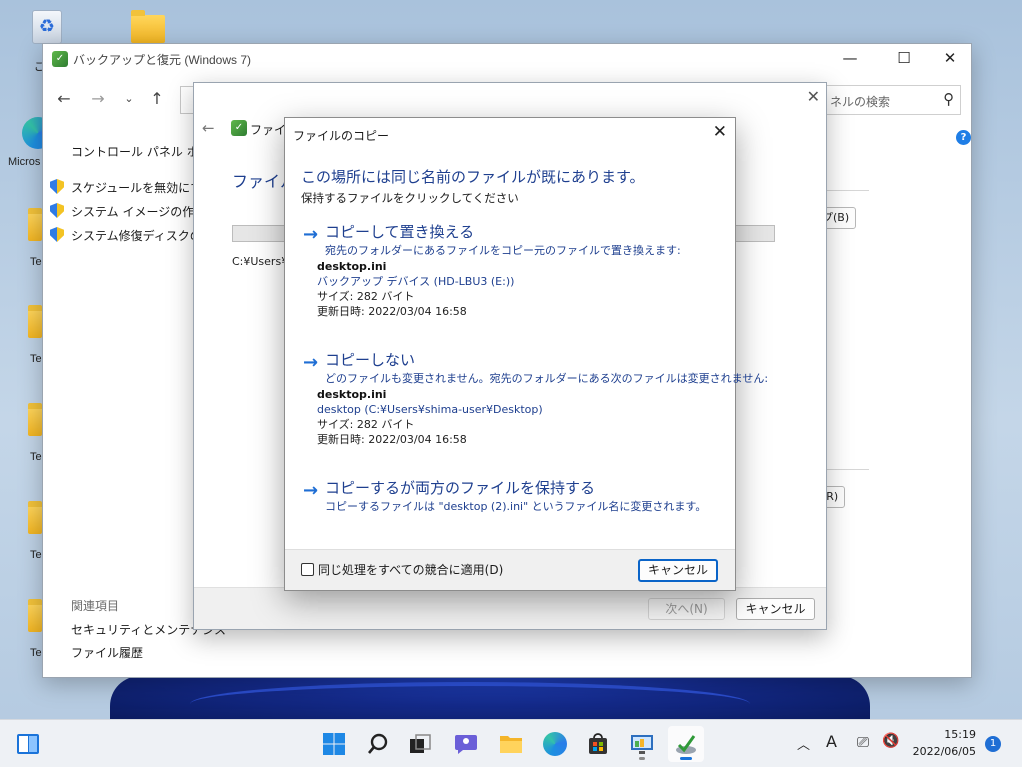  What do you see at coordinates (187, 100) in the screenshot?
I see `address-bar` at bounding box center [187, 100].